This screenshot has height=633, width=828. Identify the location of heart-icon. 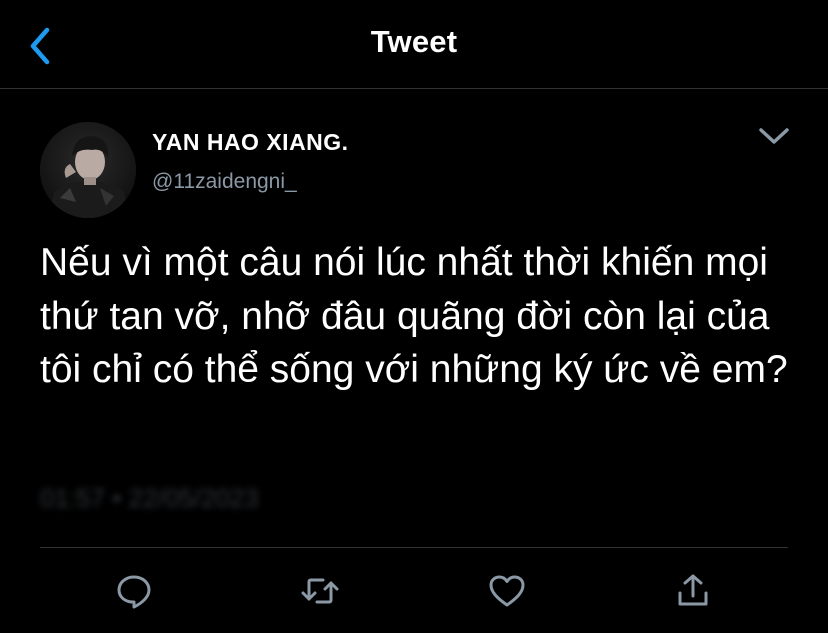
(507, 591).